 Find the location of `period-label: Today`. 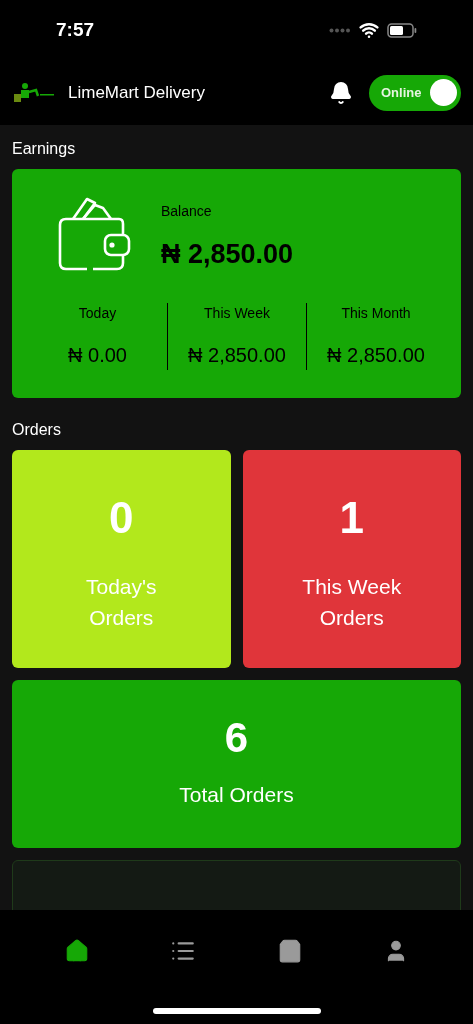

period-label: Today is located at coordinates (97, 313).